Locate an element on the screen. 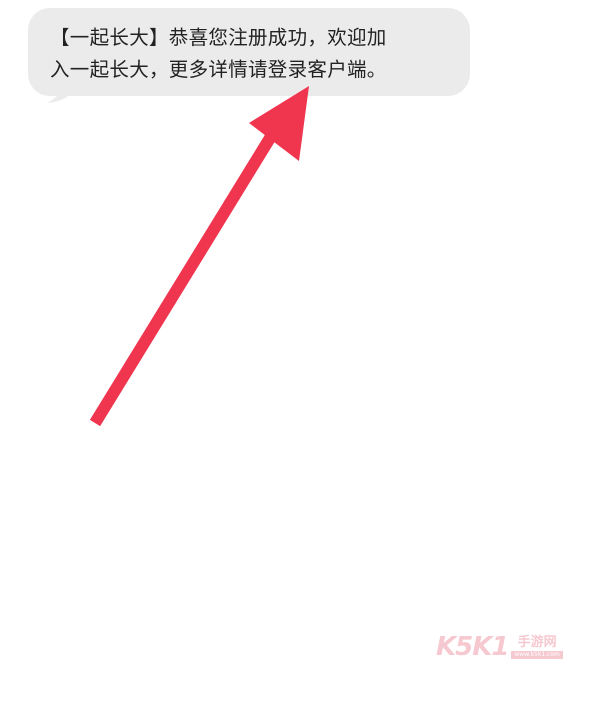 The height and width of the screenshot is (720, 606). watermark: K5K1 手游网 www.k5k1.com is located at coordinates (499, 647).